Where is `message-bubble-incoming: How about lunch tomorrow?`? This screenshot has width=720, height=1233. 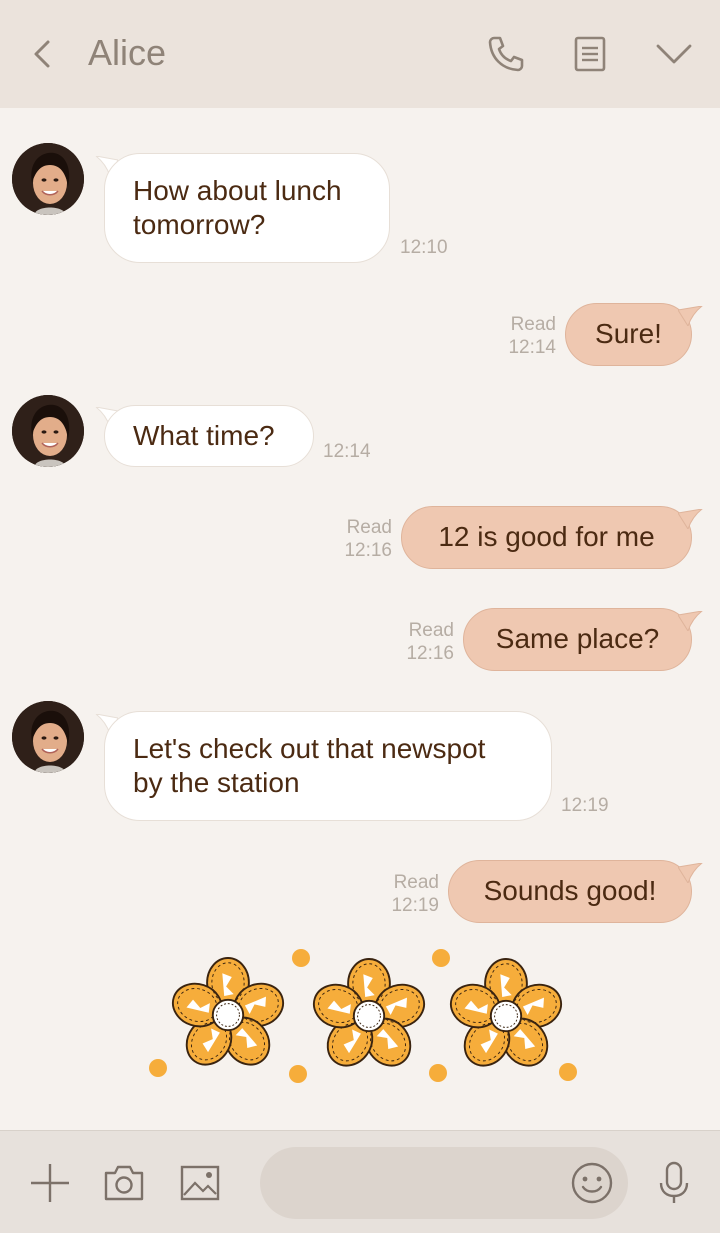 message-bubble-incoming: How about lunch tomorrow? is located at coordinates (247, 208).